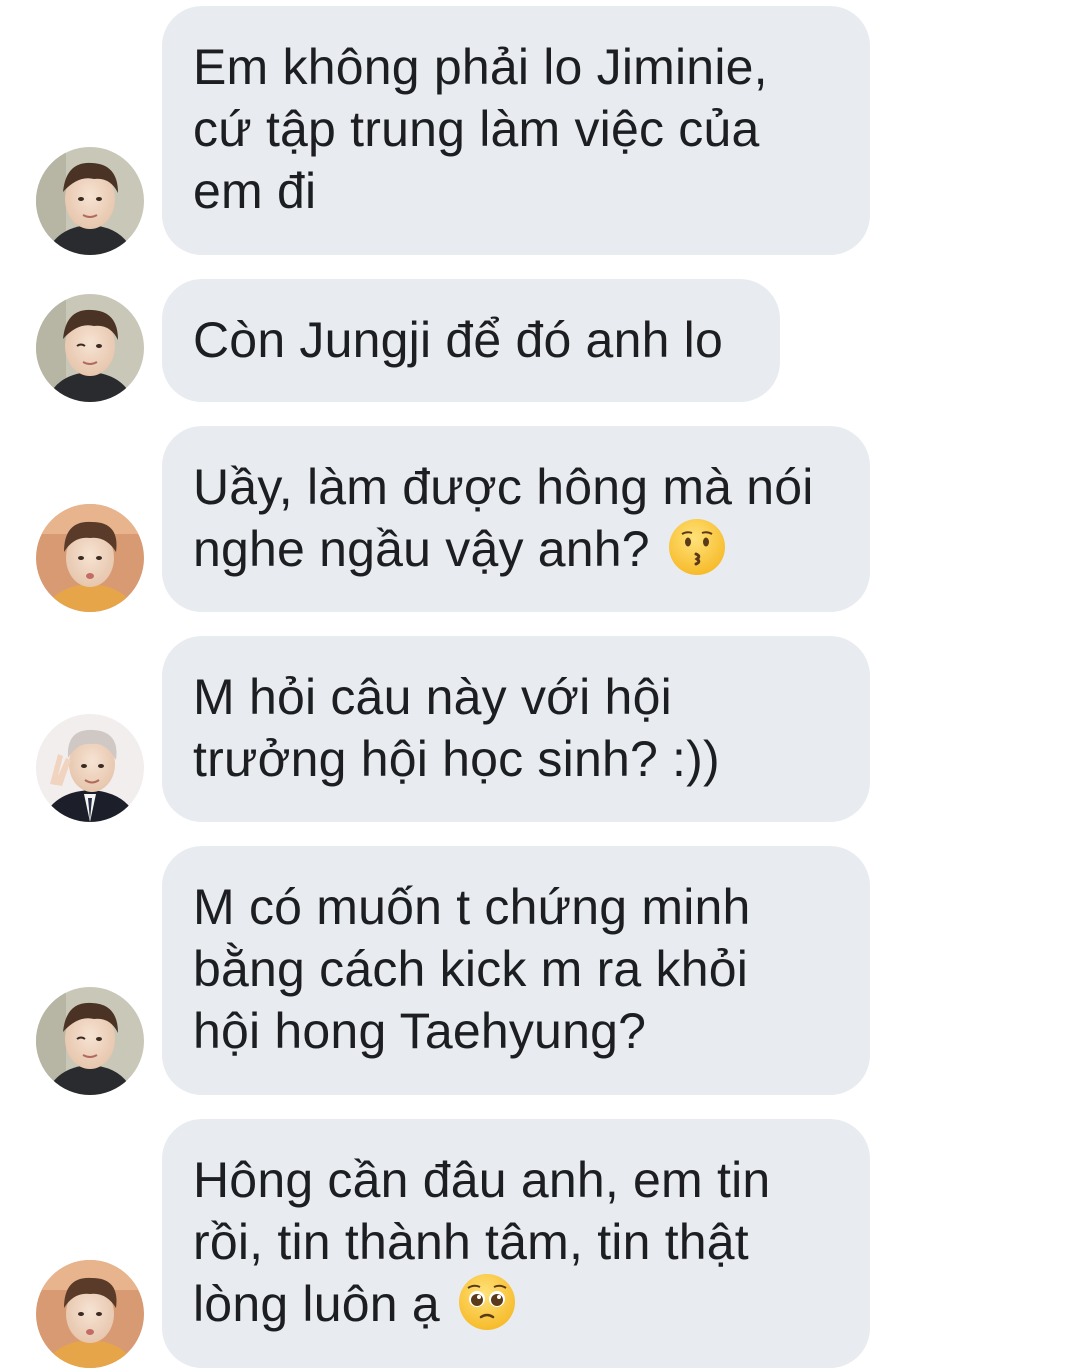 This screenshot has width=1080, height=1372. What do you see at coordinates (316, 1304) in the screenshot?
I see `message-text: lòng luôn ạ` at bounding box center [316, 1304].